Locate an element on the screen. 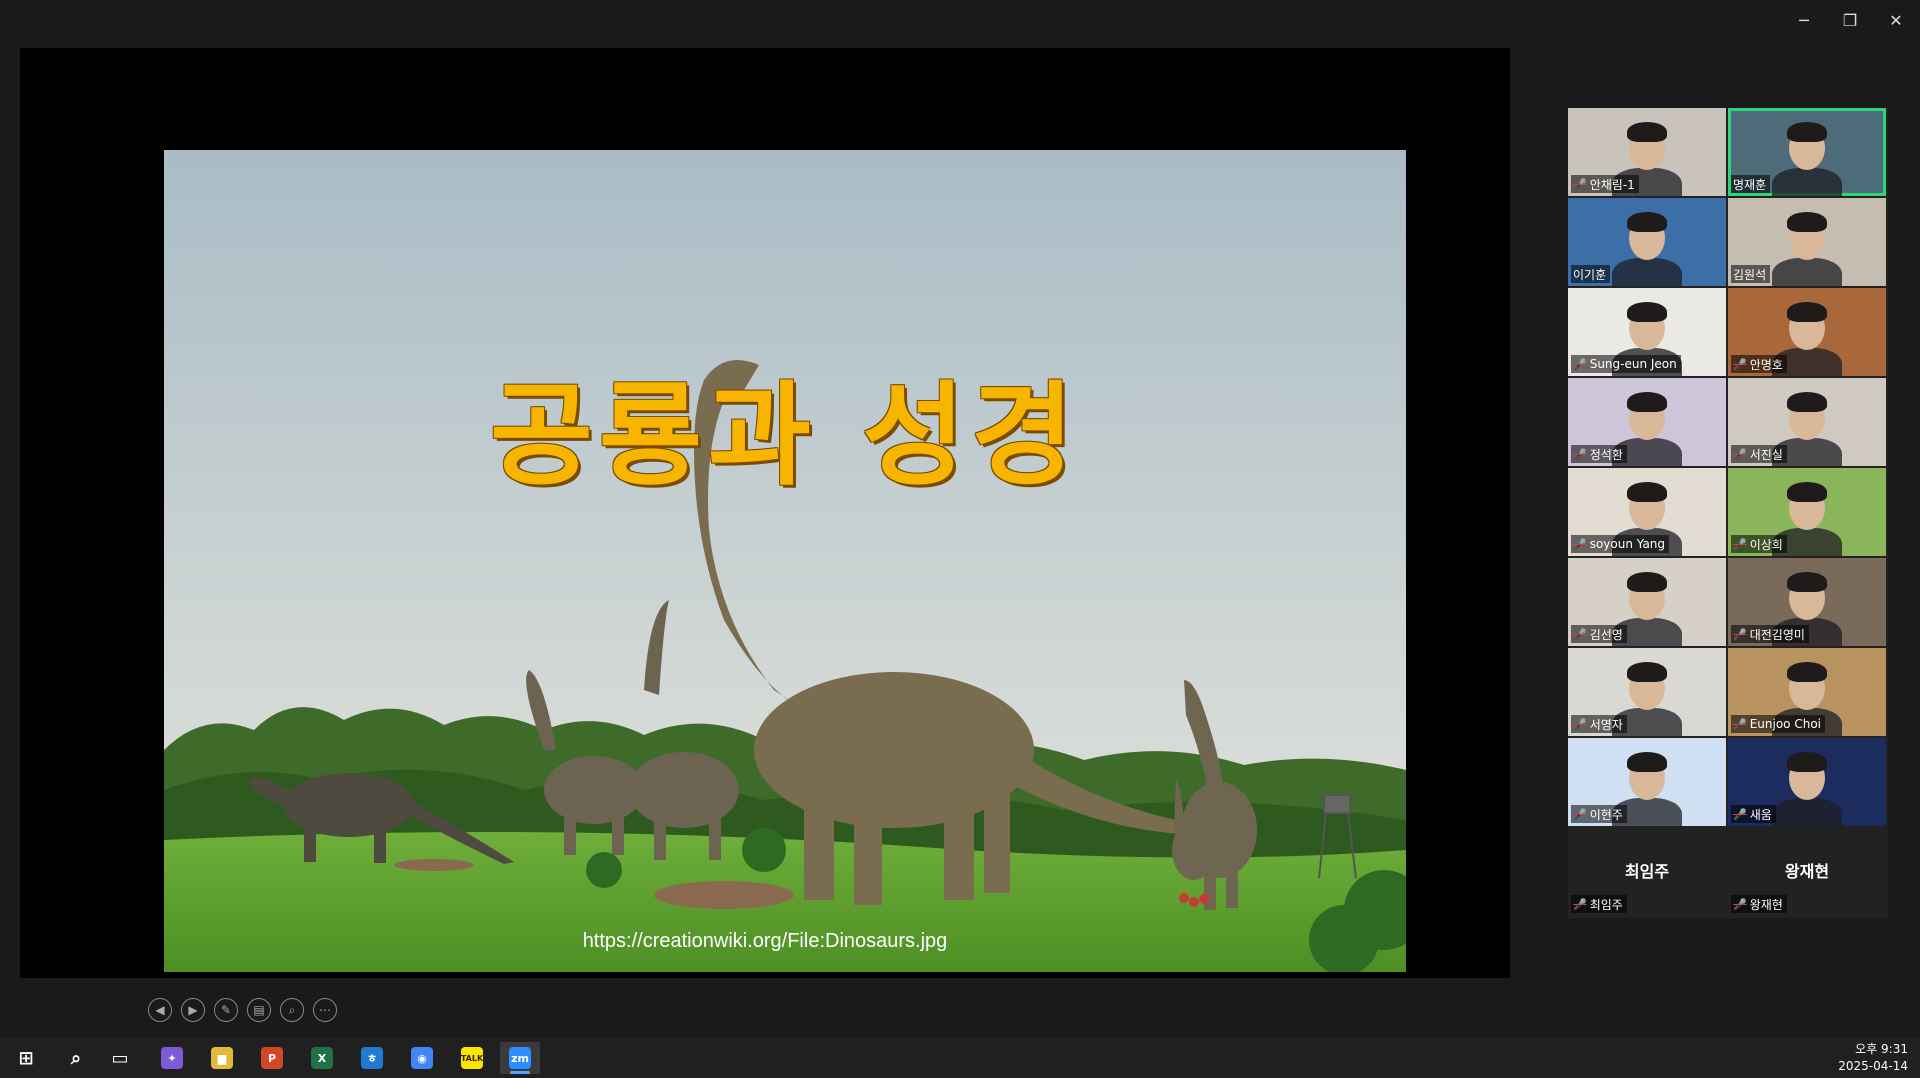 The height and width of the screenshot is (1078, 1920). task-view-taskbar-button: ▭ is located at coordinates (120, 1058).